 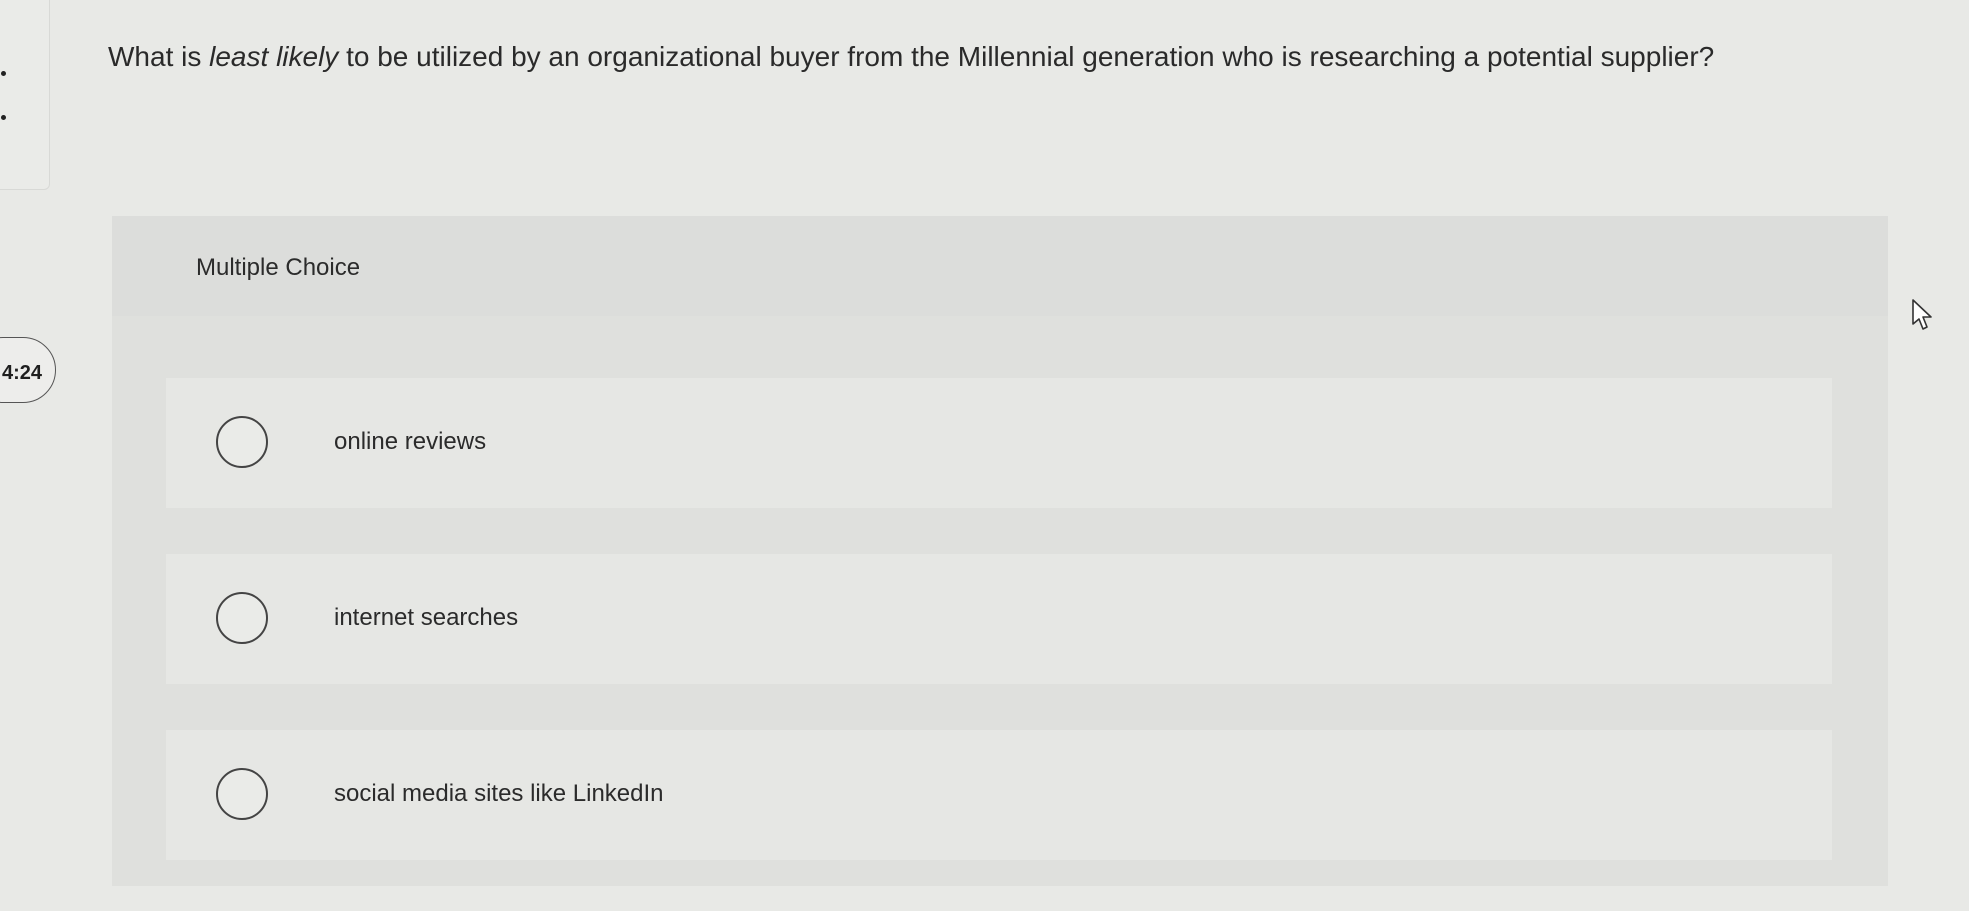 I want to click on timer-text: 4:24, so click(x=22, y=373).